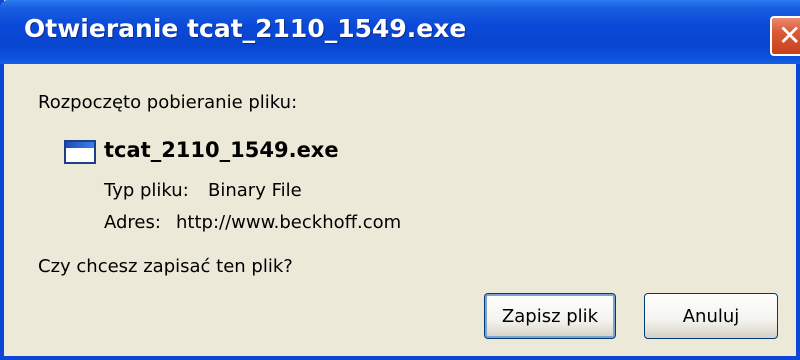  I want to click on close-button: ✕, so click(785, 36).